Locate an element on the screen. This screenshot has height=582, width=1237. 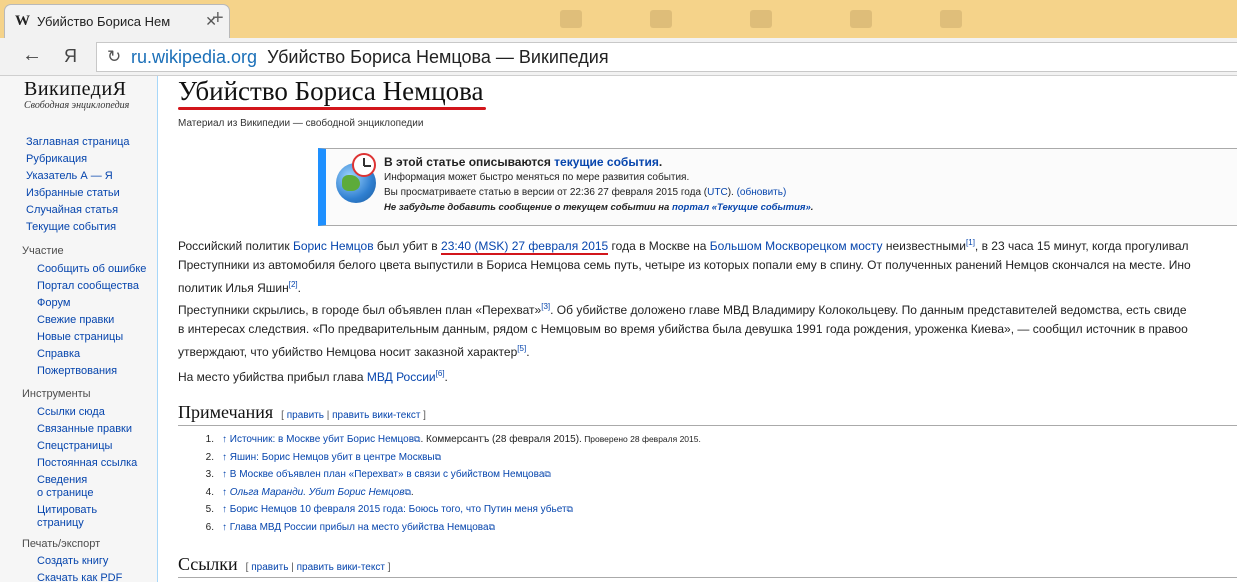
nav-what-links-here: Ссылки сюда is located at coordinates (87, 412).